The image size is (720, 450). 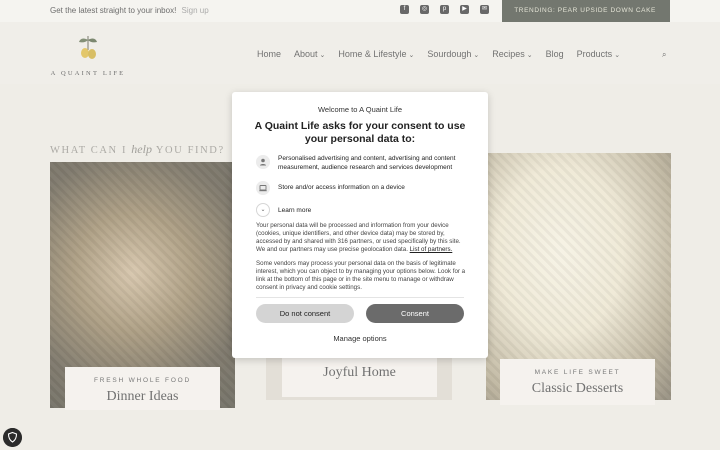 What do you see at coordinates (305, 313) in the screenshot?
I see `do-not-consent-button: Do not consent` at bounding box center [305, 313].